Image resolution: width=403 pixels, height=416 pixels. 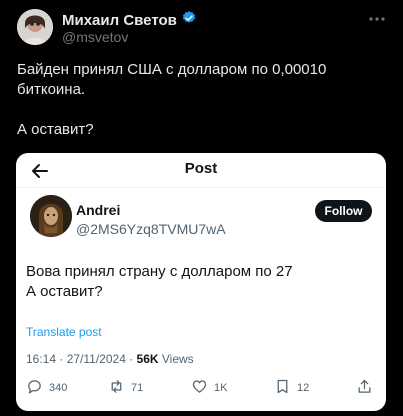 I want to click on repost-icon, so click(x=116, y=388).